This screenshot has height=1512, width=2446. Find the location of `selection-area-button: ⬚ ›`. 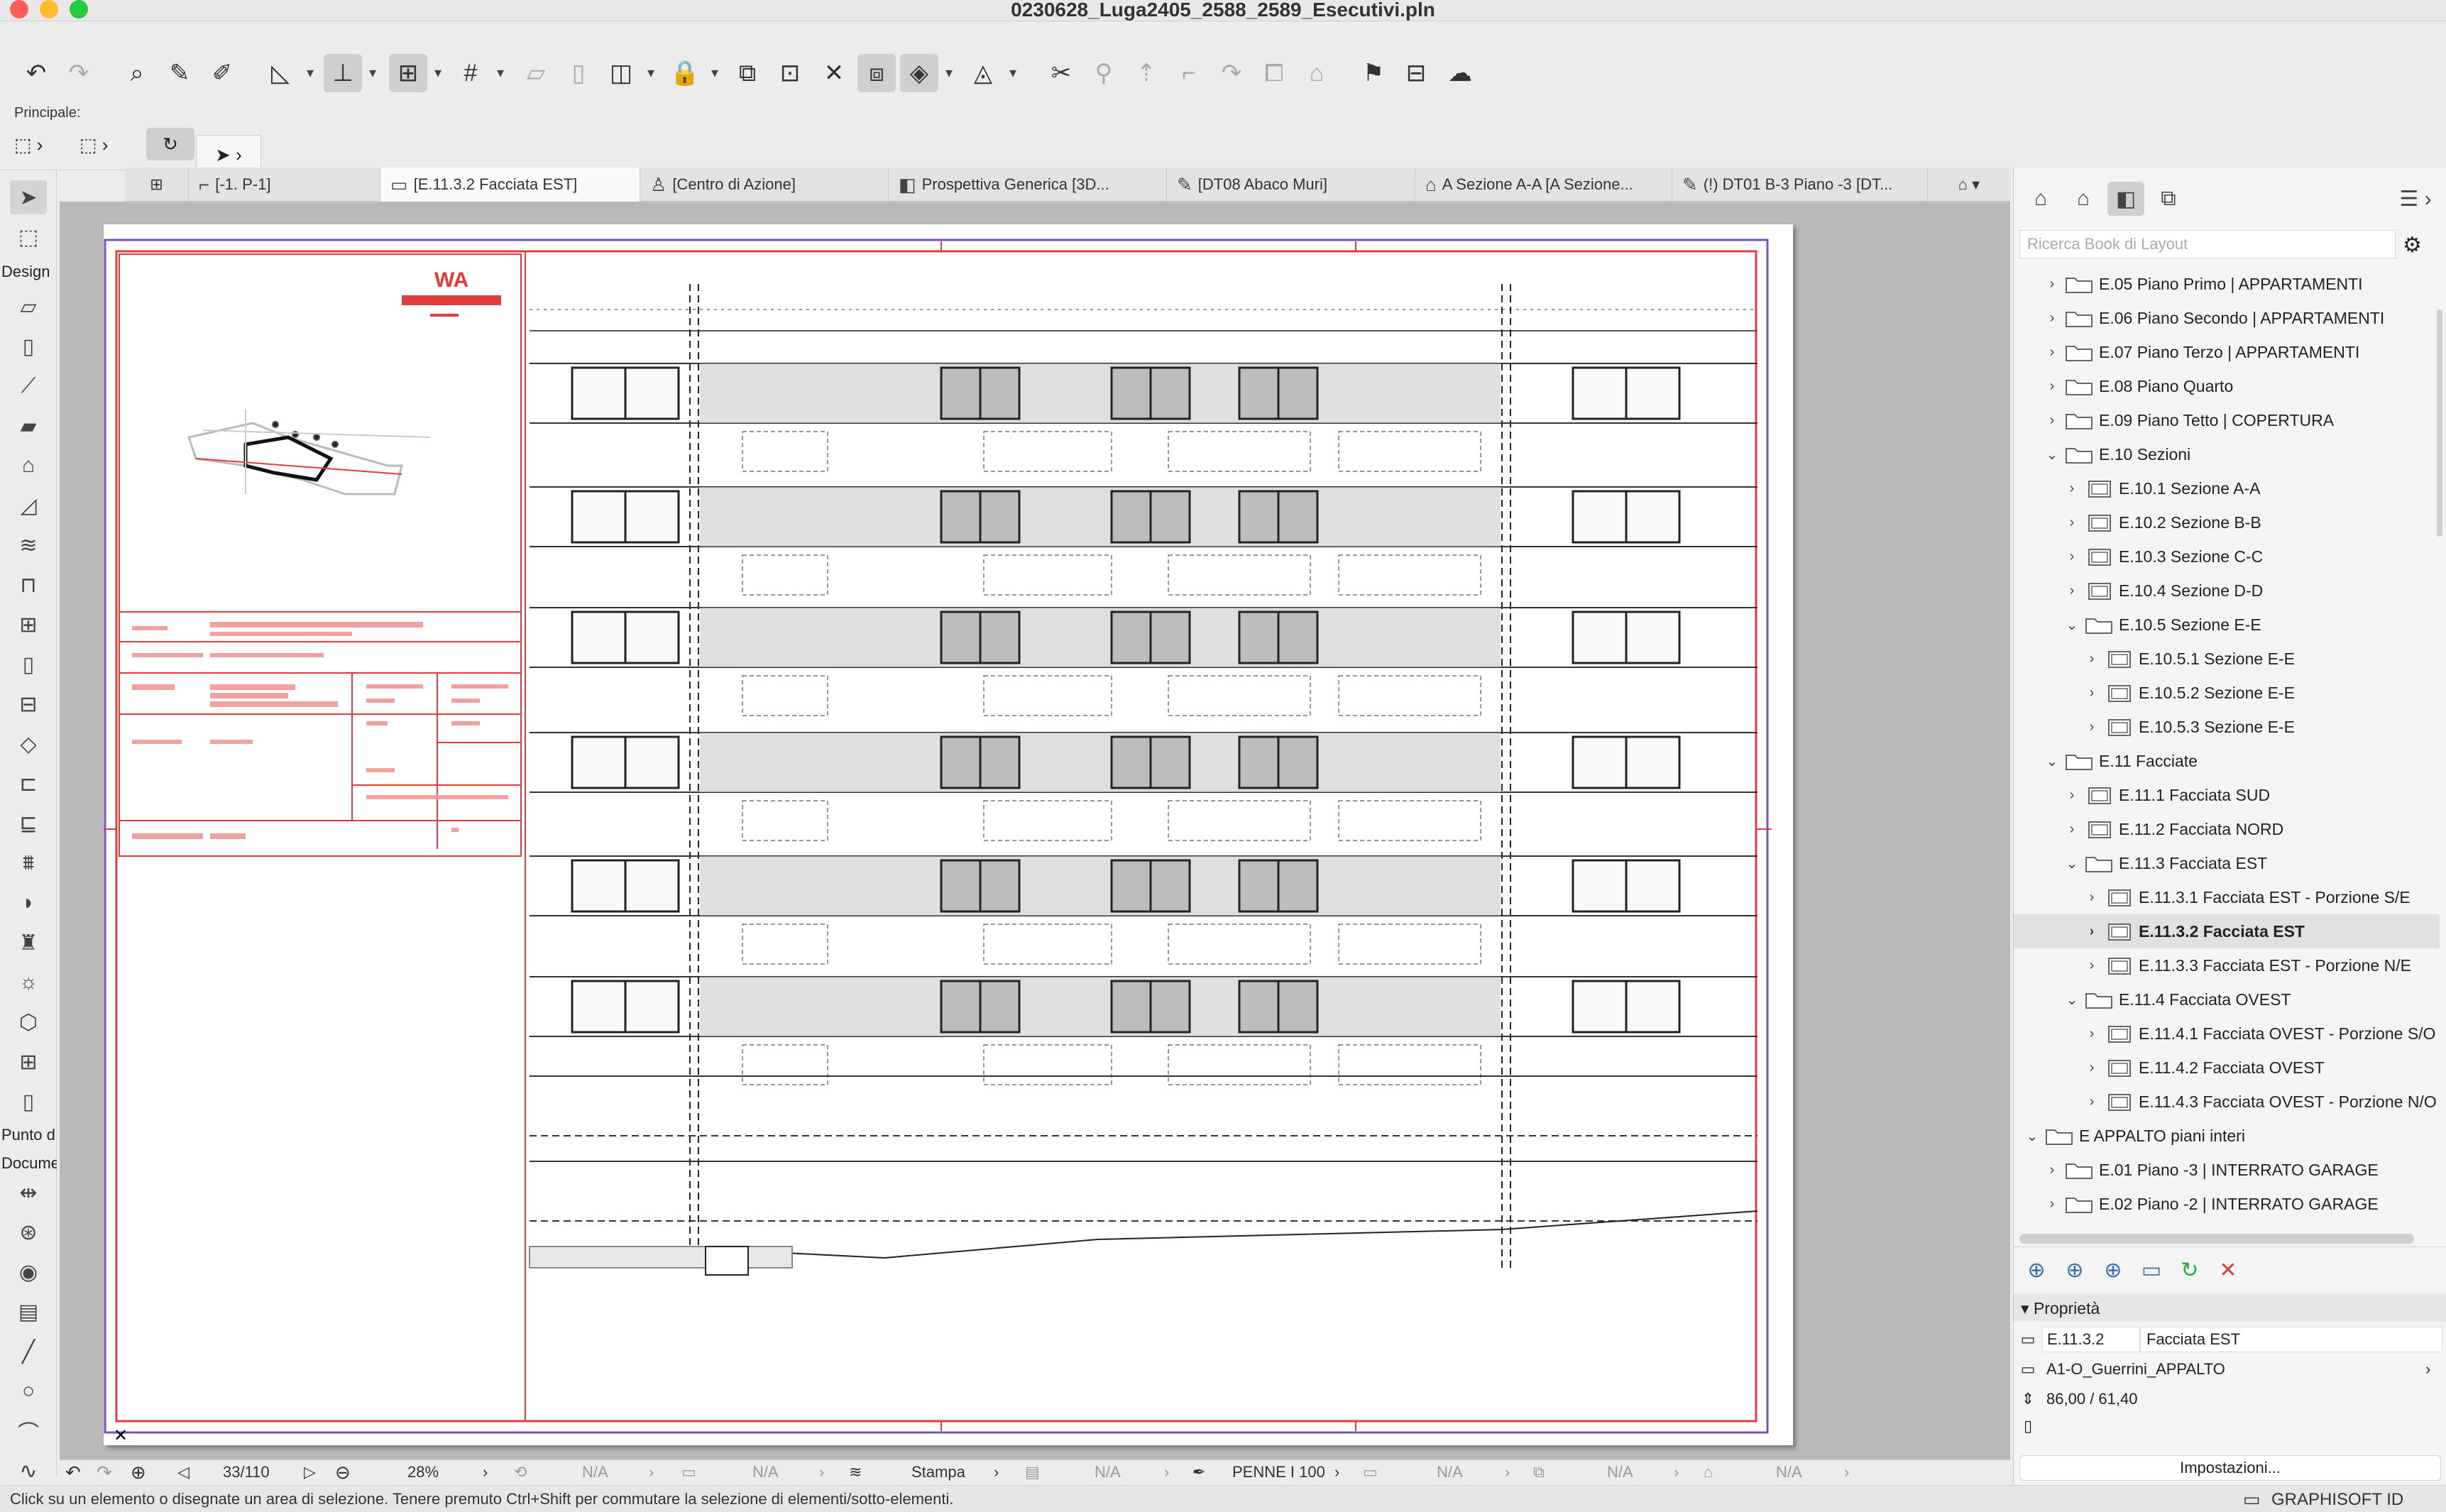

selection-area-button: ⬚ › is located at coordinates (105, 145).